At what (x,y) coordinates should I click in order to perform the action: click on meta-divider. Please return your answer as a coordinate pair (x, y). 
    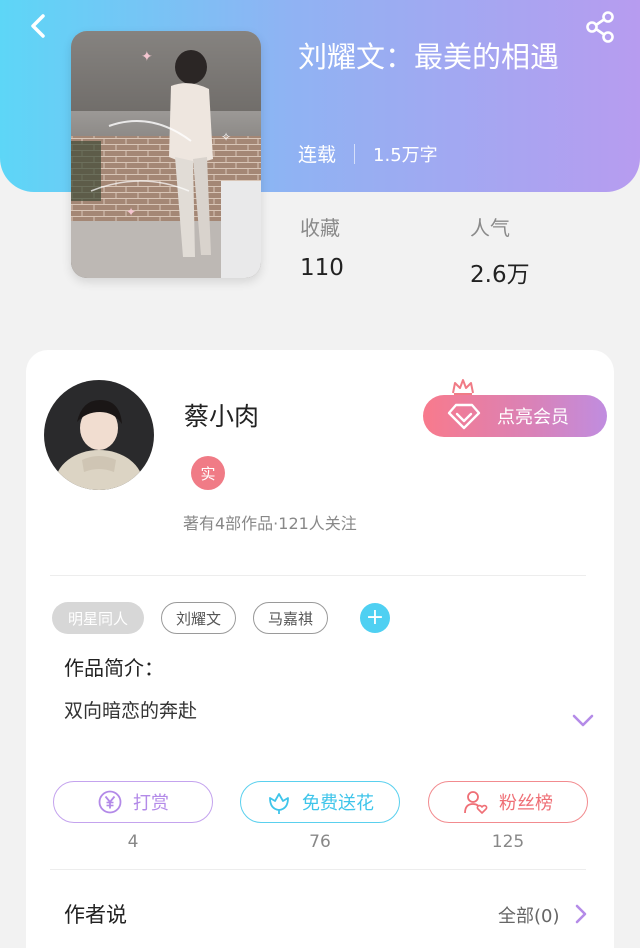
    Looking at the image, I should click on (355, 153).